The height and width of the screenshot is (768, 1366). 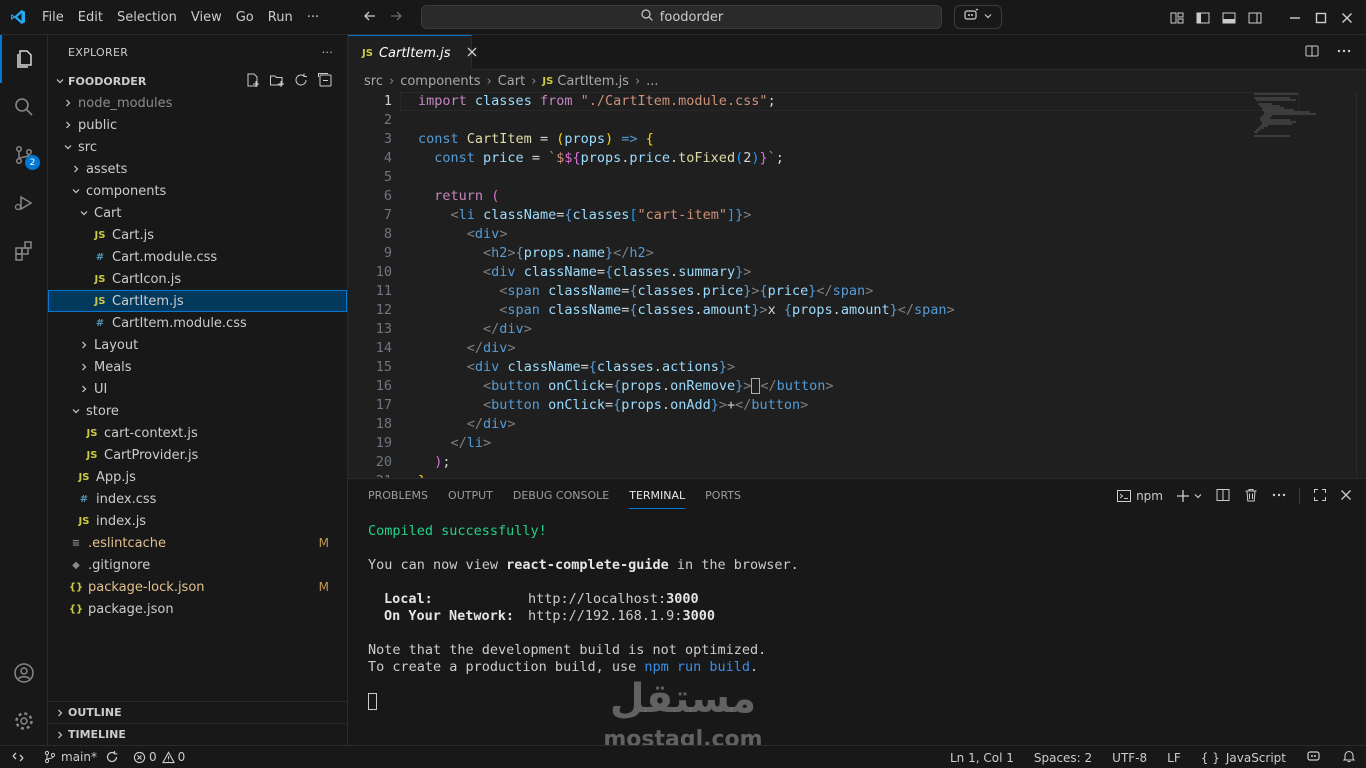 I want to click on outline-section-header: OUTLINE, so click(x=198, y=712).